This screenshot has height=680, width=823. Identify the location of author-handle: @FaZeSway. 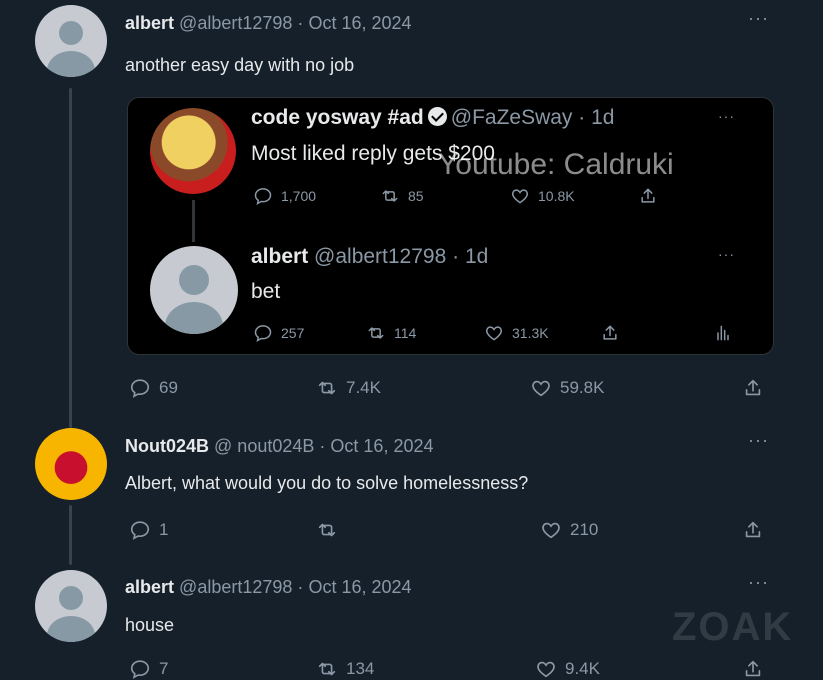
(512, 117).